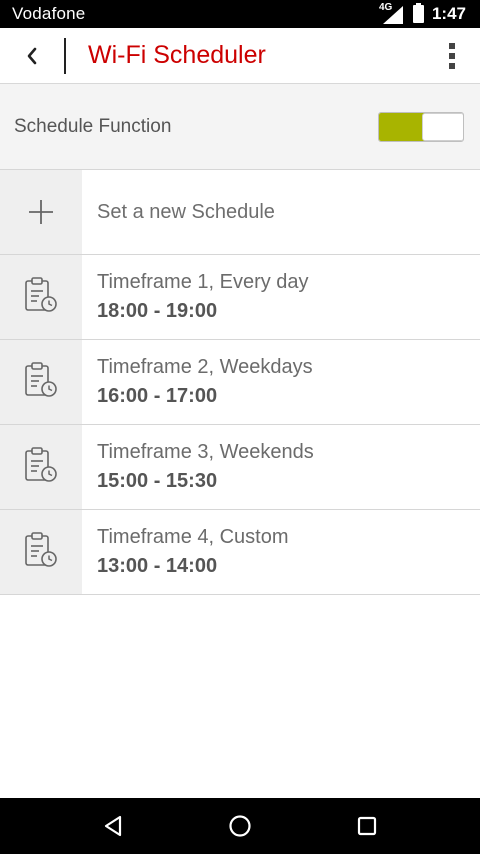 This screenshot has height=854, width=480. I want to click on schedule-function-toggle, so click(421, 126).